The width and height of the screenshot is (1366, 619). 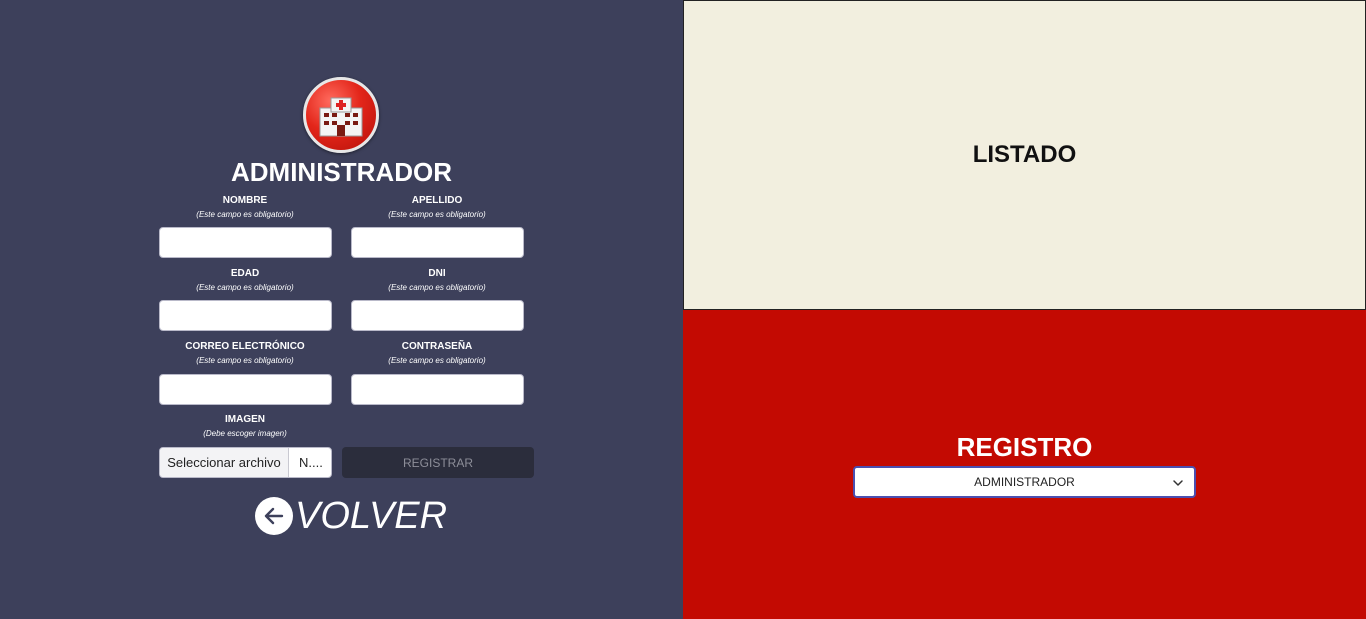 What do you see at coordinates (437, 315) in the screenshot?
I see `dni-input` at bounding box center [437, 315].